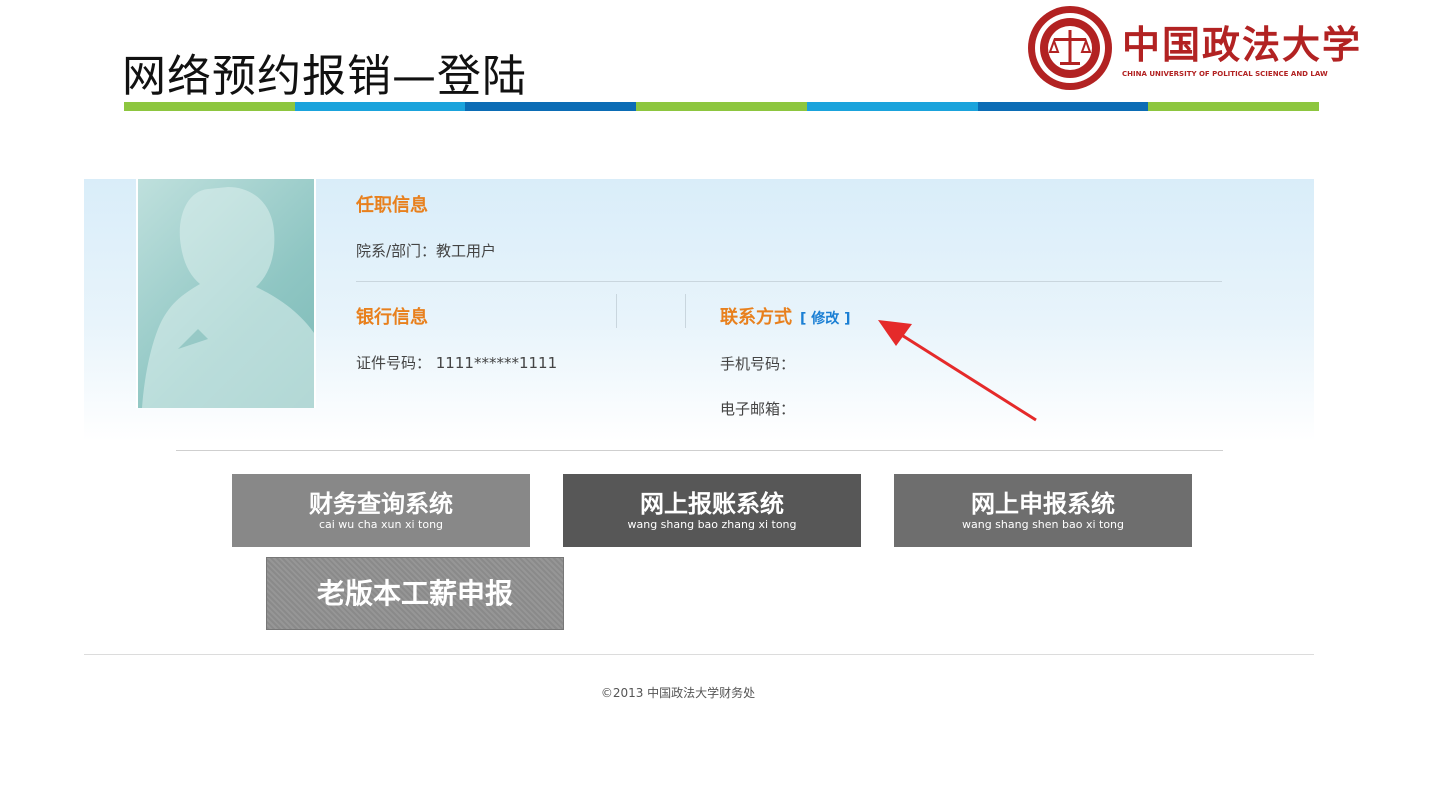 This screenshot has width=1440, height=810. I want to click on separator-line, so click(699, 450).